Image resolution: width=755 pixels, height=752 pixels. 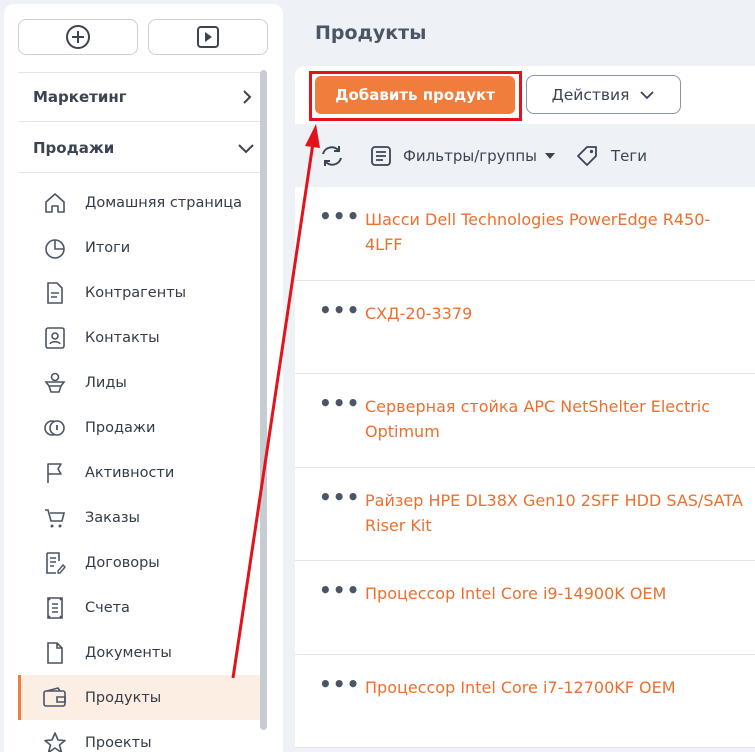 What do you see at coordinates (139, 97) in the screenshot?
I see `section-marketing: Маркетинг` at bounding box center [139, 97].